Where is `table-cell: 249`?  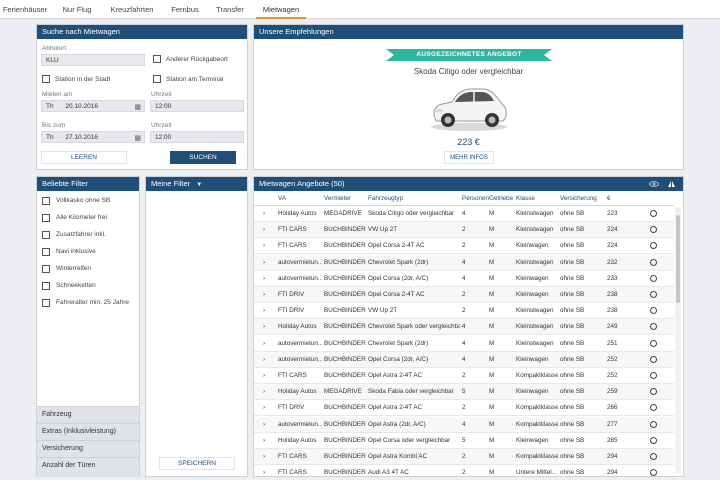
table-cell: 249 is located at coordinates (612, 327).